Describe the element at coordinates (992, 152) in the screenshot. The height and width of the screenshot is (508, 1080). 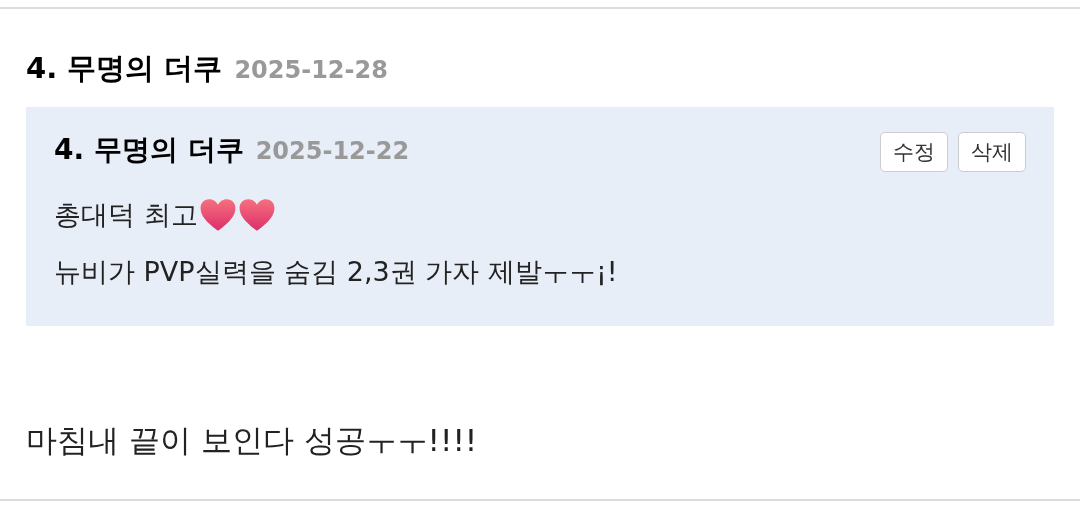
I see `delete-button: 삭제` at that location.